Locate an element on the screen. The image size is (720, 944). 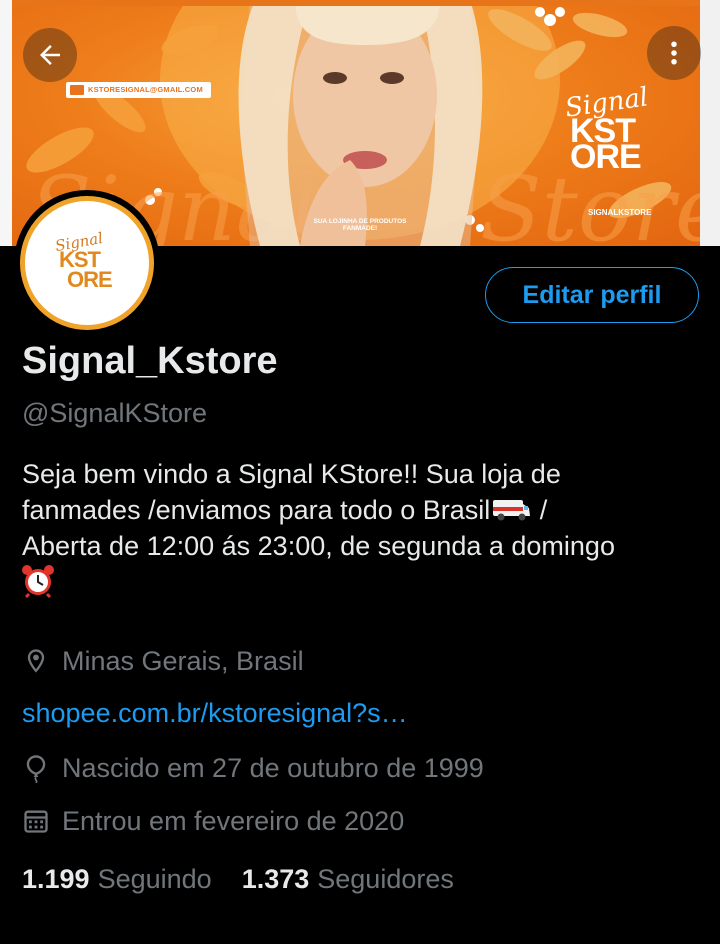
banner-top-border is located at coordinates (360, 3).